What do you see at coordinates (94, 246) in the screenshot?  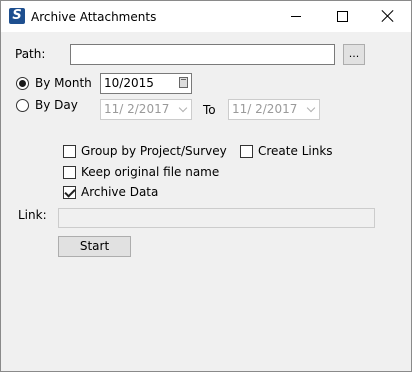 I see `start-button: Start` at bounding box center [94, 246].